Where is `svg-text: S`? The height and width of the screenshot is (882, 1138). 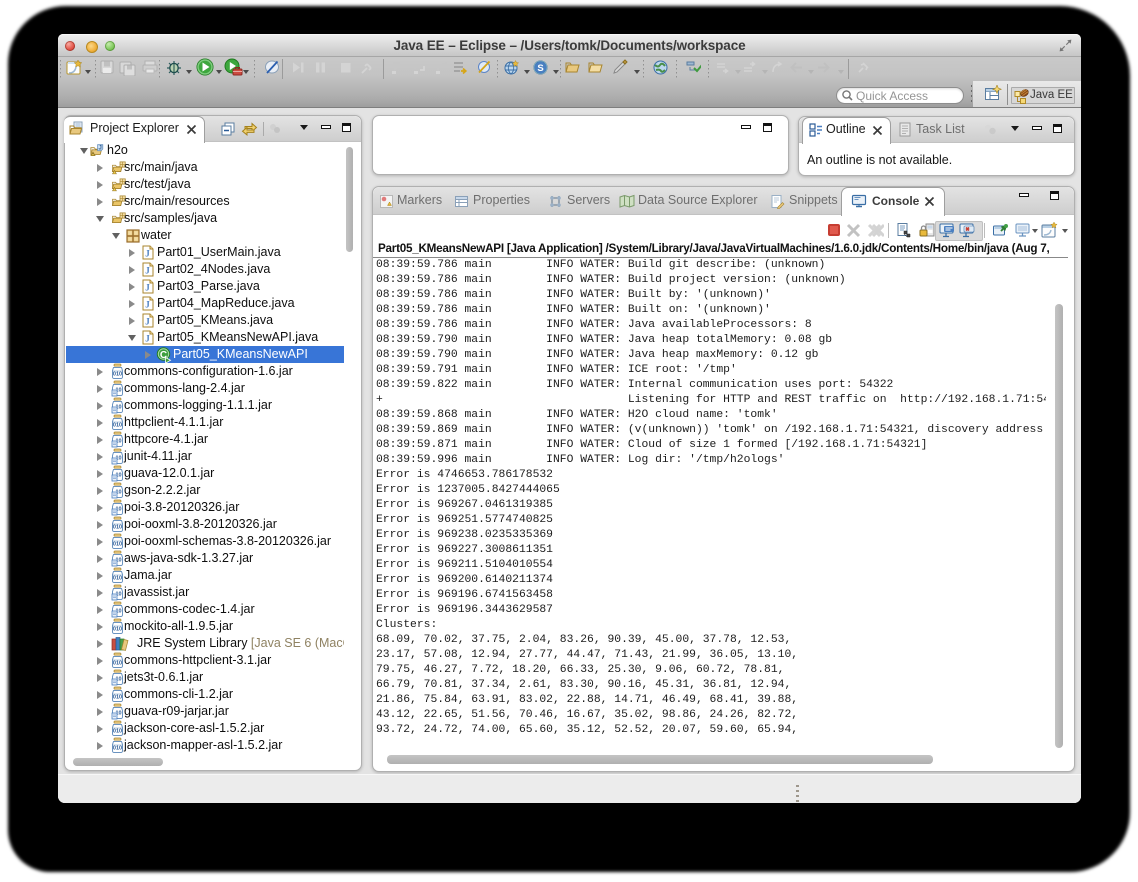 svg-text: S is located at coordinates (540, 68).